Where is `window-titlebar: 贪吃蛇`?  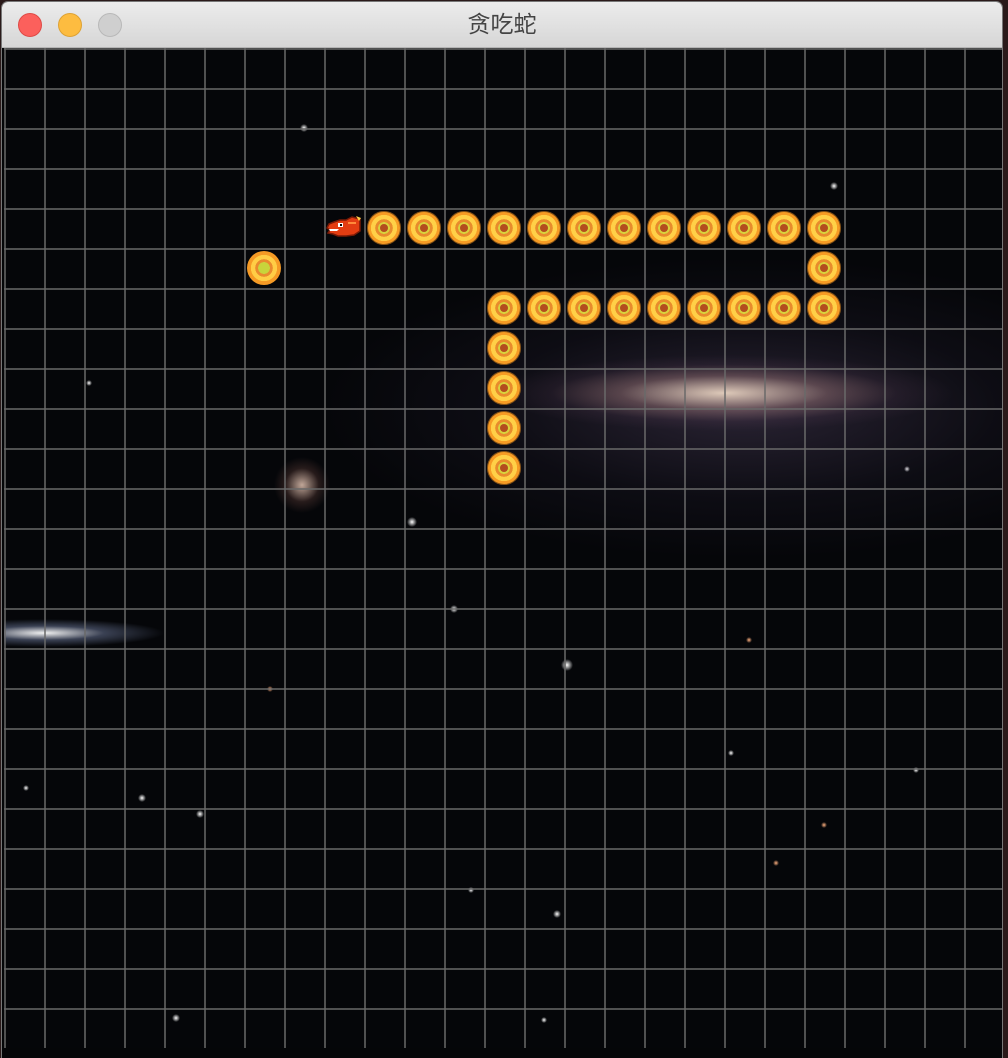 window-titlebar: 贪吃蛇 is located at coordinates (502, 25).